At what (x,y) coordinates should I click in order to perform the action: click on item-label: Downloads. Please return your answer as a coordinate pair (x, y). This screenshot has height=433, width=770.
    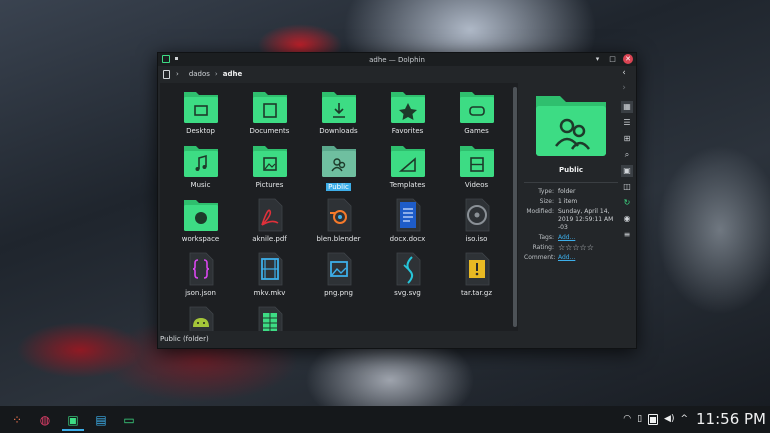
    Looking at the image, I should click on (338, 131).